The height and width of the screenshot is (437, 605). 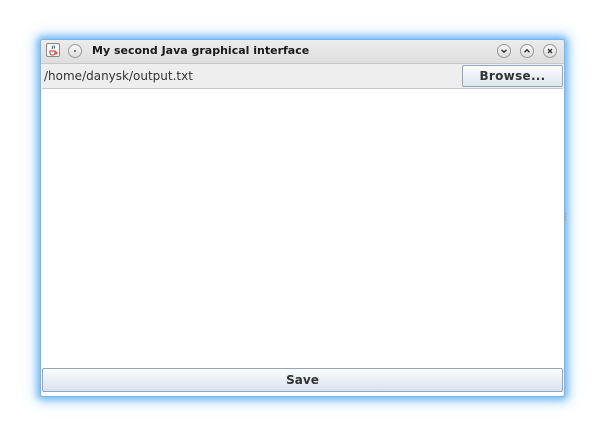 What do you see at coordinates (527, 51) in the screenshot?
I see `chevron-up-icon` at bounding box center [527, 51].